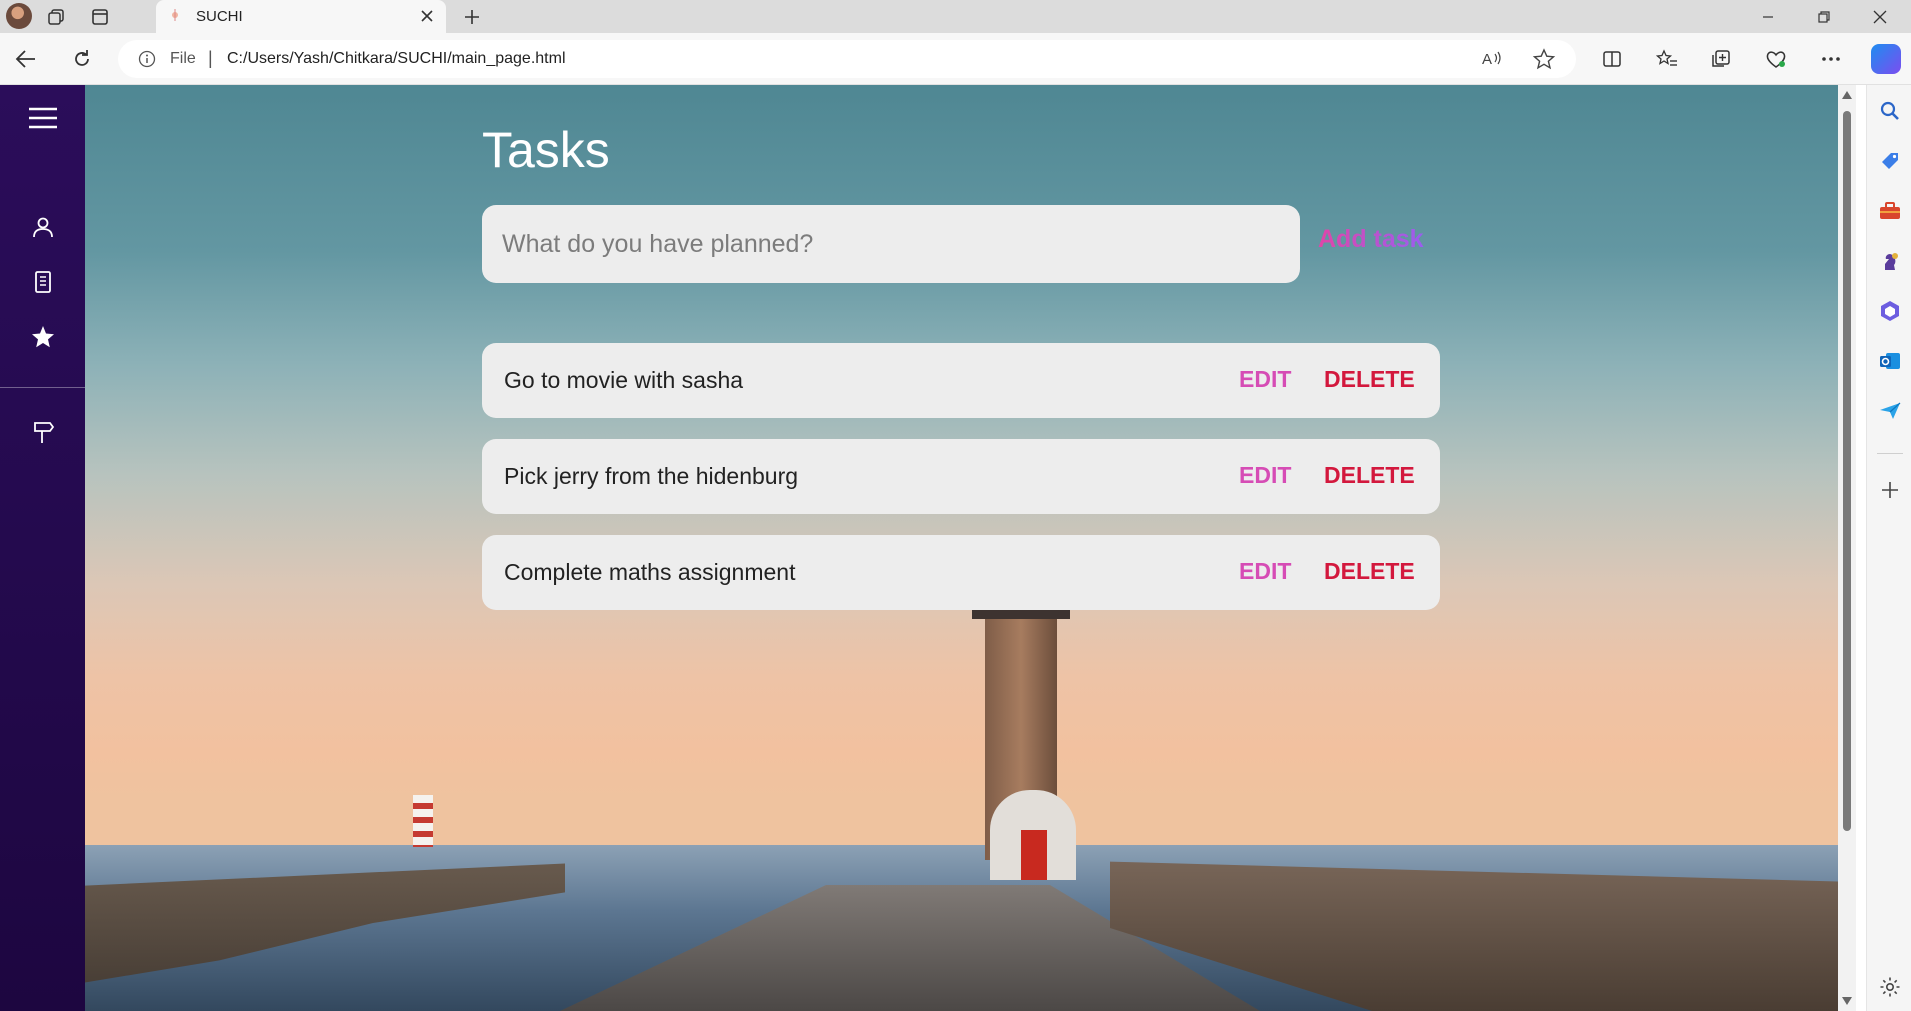 The image size is (1911, 1011). Describe the element at coordinates (546, 150) in the screenshot. I see `page-title: Tasks` at that location.